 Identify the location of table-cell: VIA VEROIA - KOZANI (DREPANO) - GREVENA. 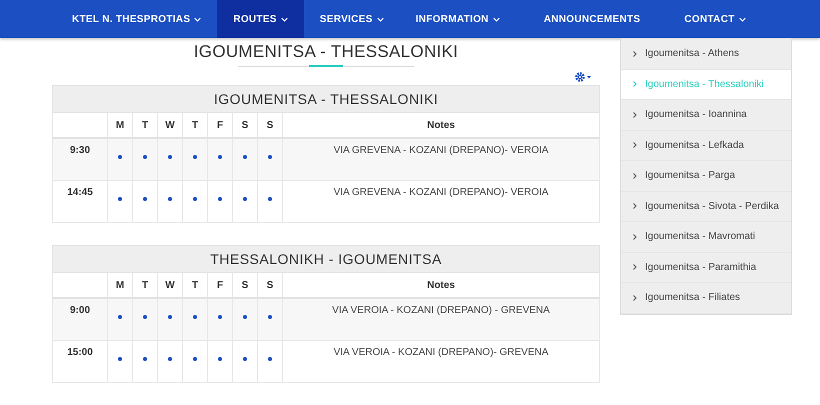
(441, 319).